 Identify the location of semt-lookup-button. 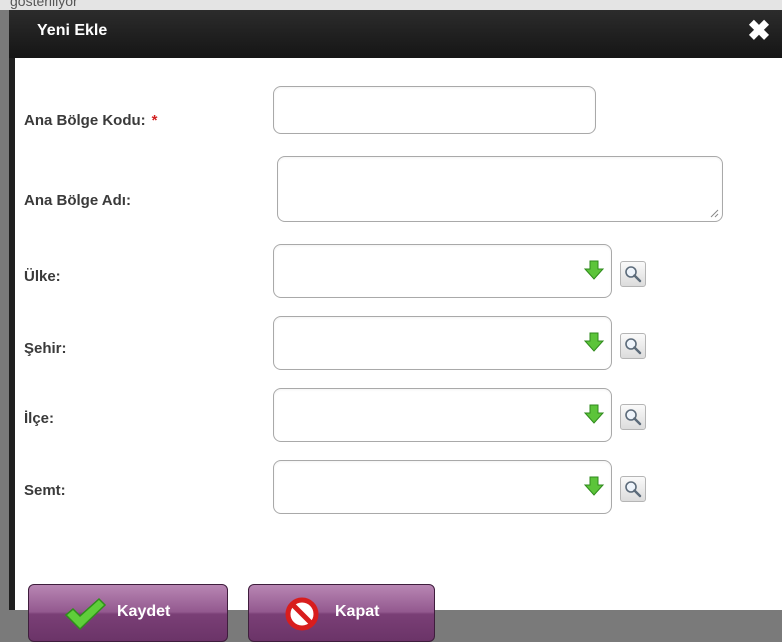
(633, 489).